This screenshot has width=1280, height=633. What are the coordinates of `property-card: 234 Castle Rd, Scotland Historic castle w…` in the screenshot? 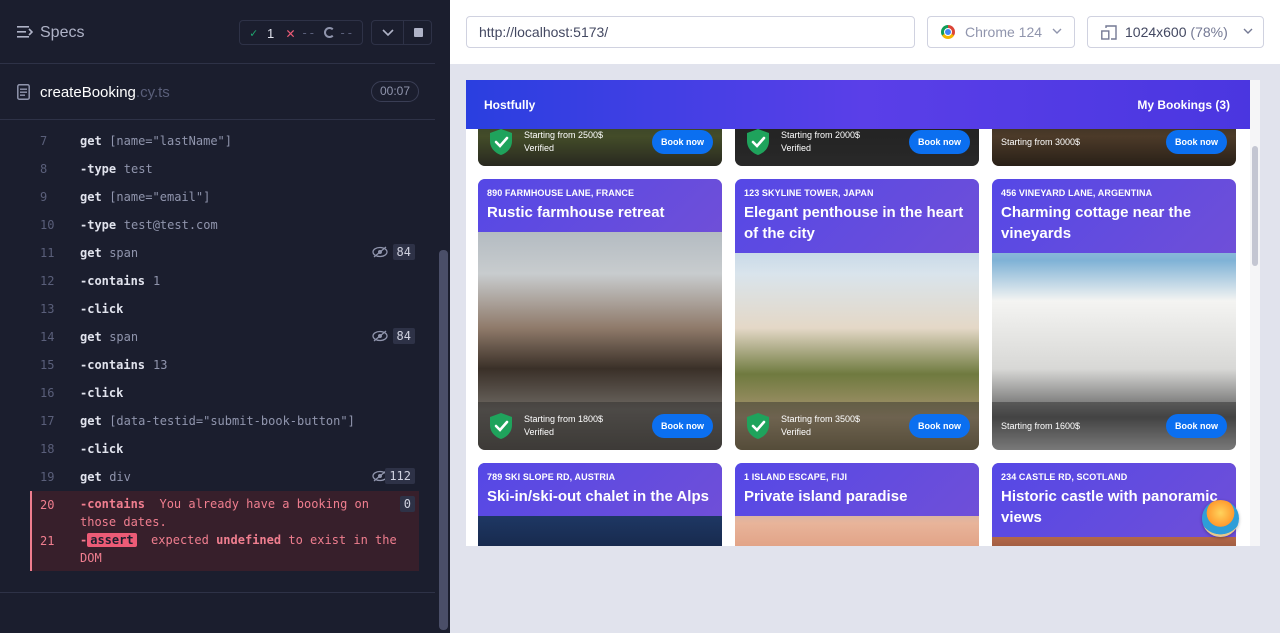 It's located at (1114, 504).